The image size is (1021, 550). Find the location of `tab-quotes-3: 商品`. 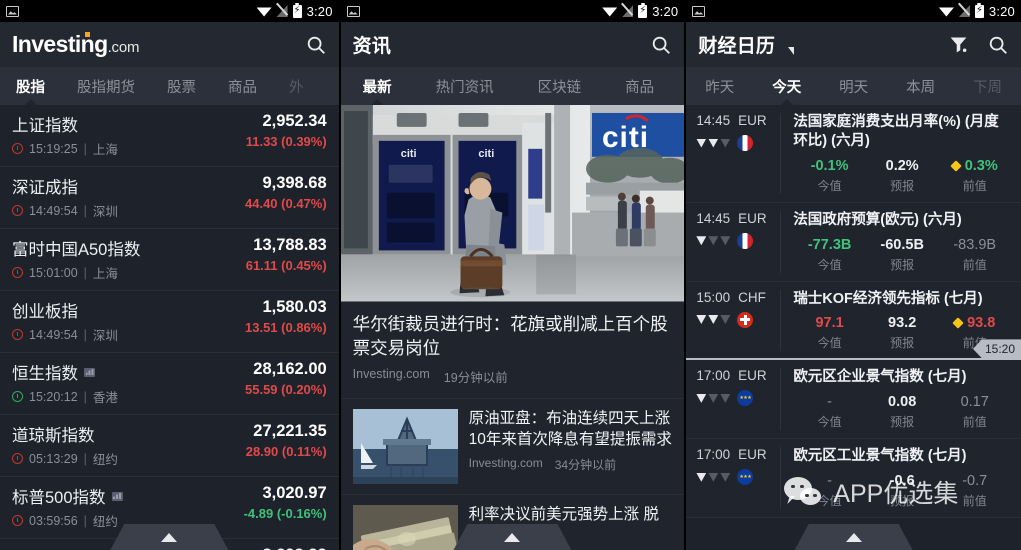

tab-quotes-3: 商品 is located at coordinates (242, 86).